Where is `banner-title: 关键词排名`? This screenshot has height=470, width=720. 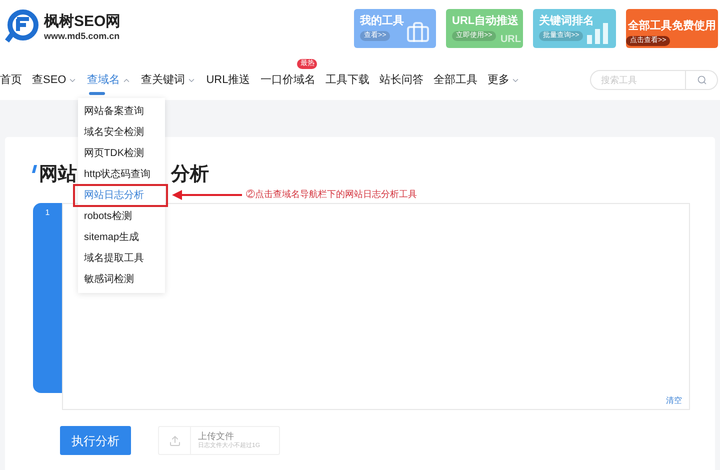
banner-title: 关键词排名 is located at coordinates (567, 21).